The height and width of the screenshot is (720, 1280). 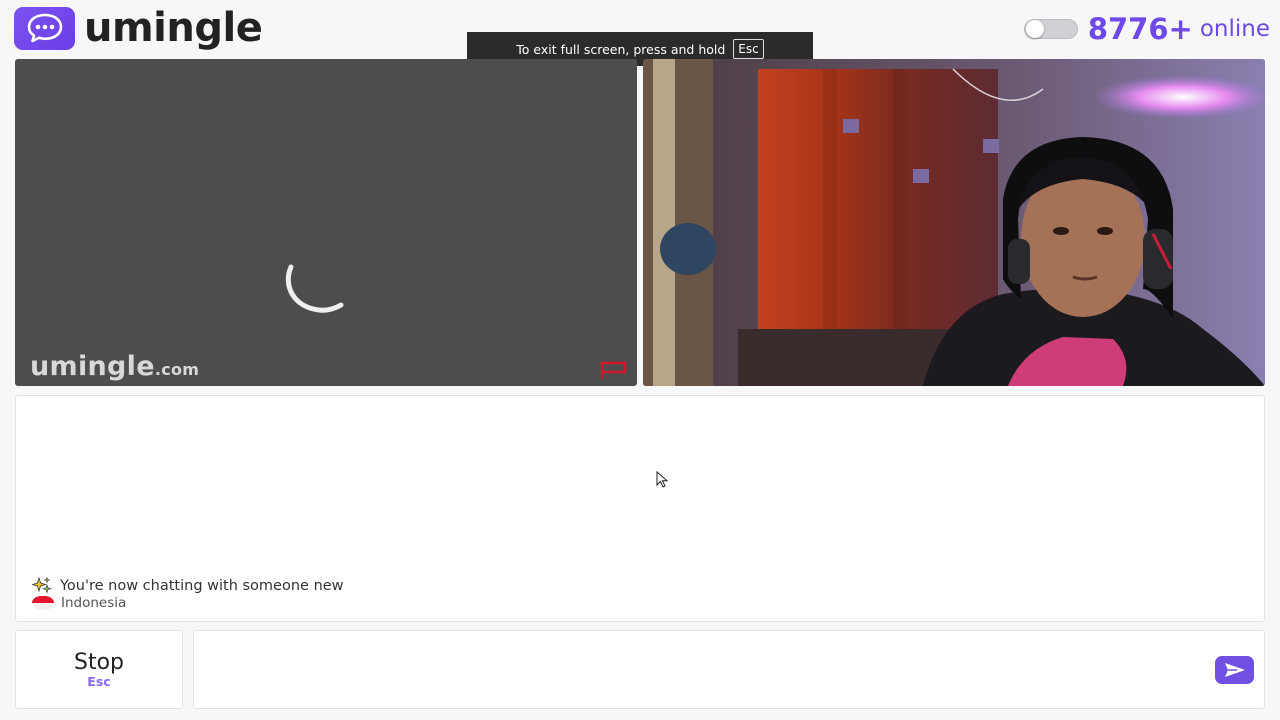 What do you see at coordinates (173, 28) in the screenshot?
I see `logo-text: umingle` at bounding box center [173, 28].